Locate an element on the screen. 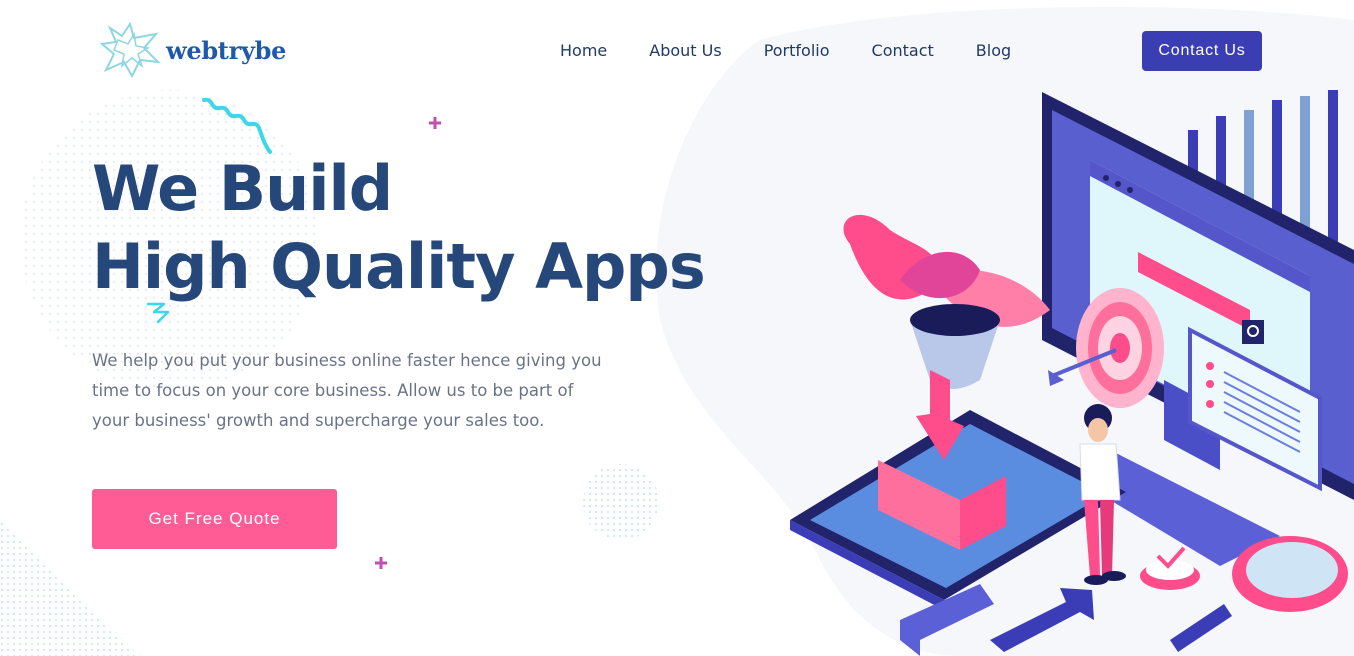 This screenshot has height=656, width=1354. hero-title: We Build High Quality Apps is located at coordinates (399, 228).